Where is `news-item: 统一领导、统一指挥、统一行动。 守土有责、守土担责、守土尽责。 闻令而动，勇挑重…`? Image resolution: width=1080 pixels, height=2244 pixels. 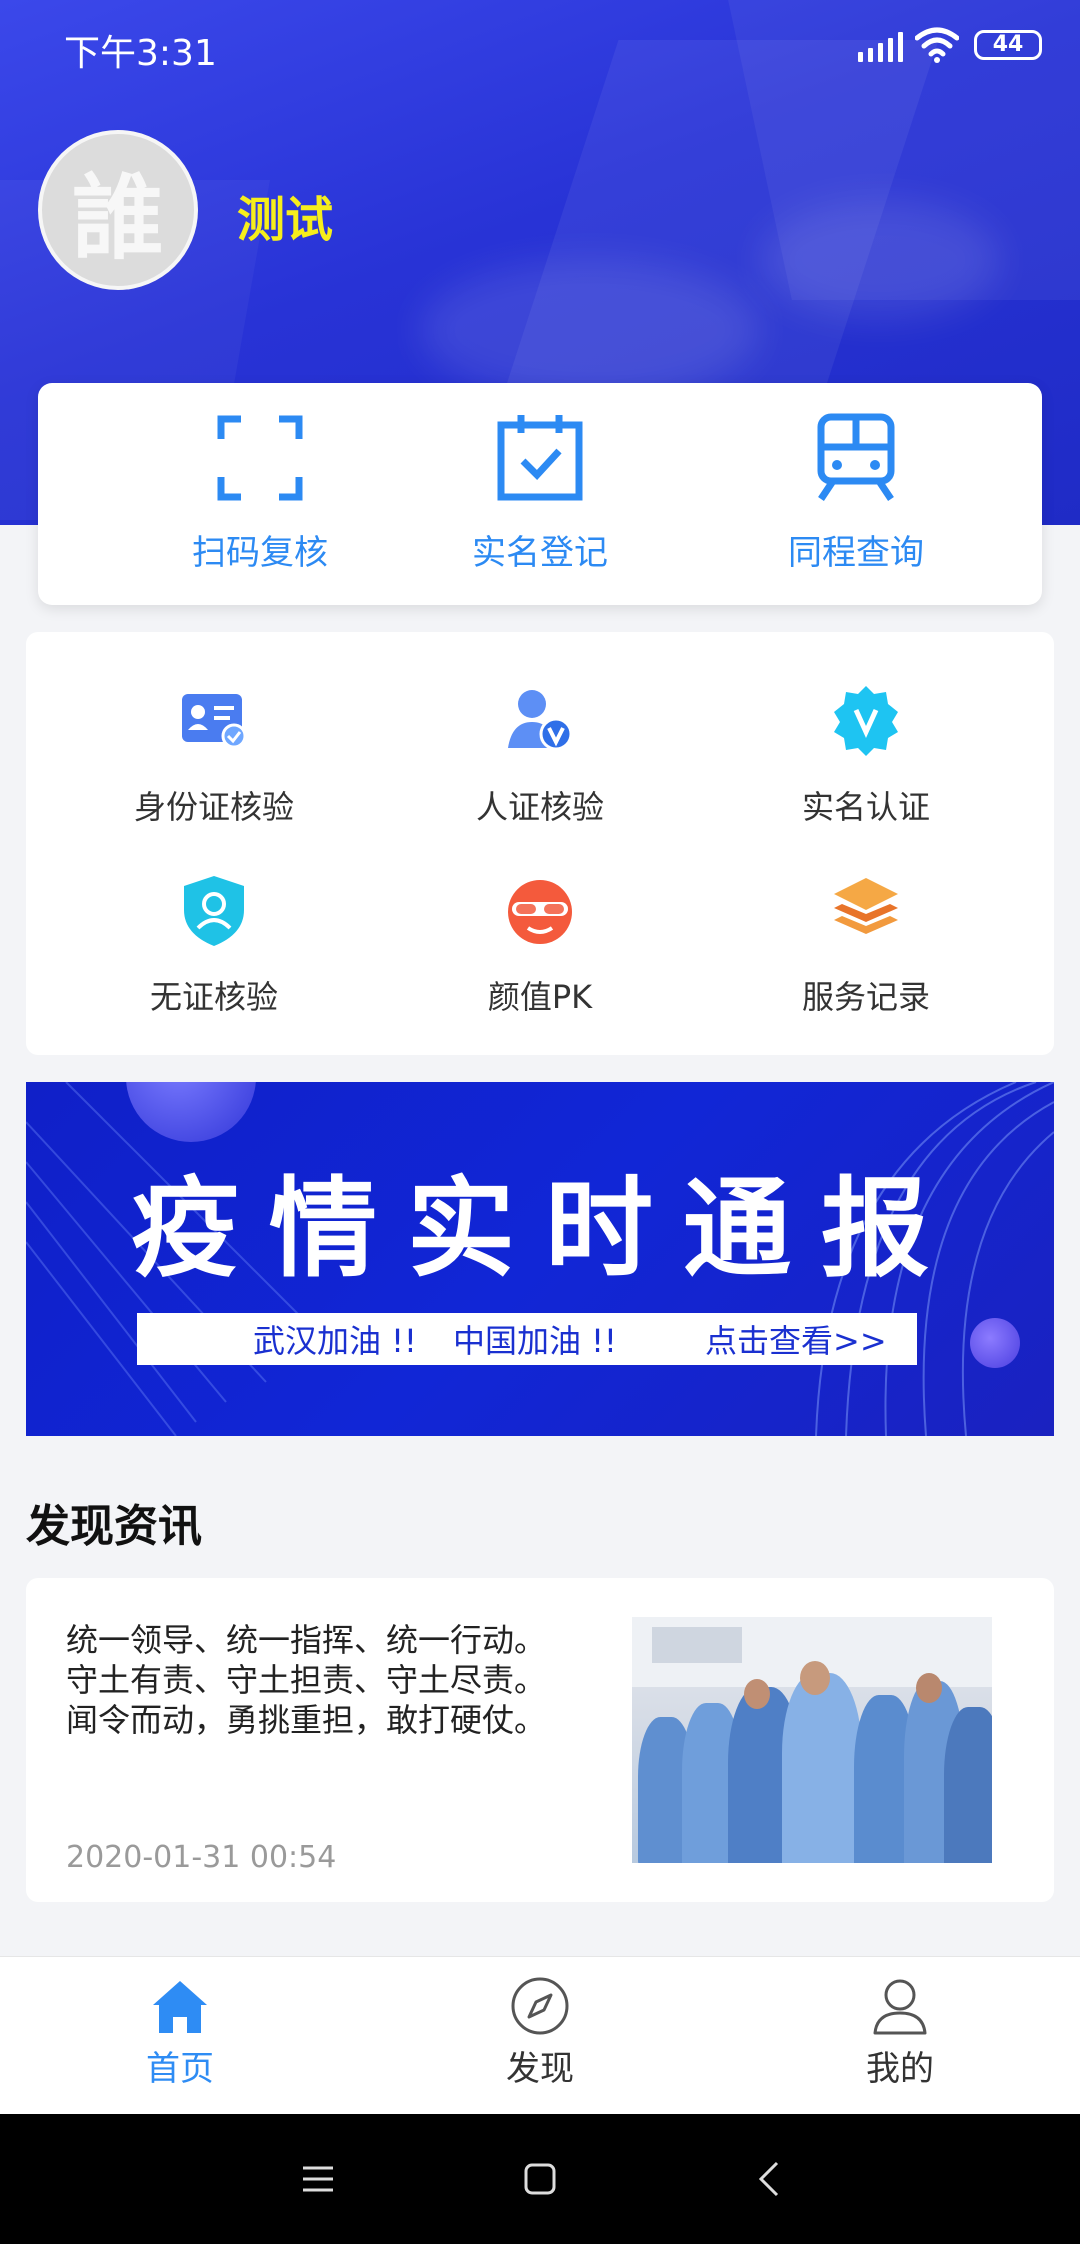
news-item: 统一领导、统一指挥、统一行动。 守土有责、守土担责、守土尽责。 闻令而动，勇挑重… is located at coordinates (540, 1740).